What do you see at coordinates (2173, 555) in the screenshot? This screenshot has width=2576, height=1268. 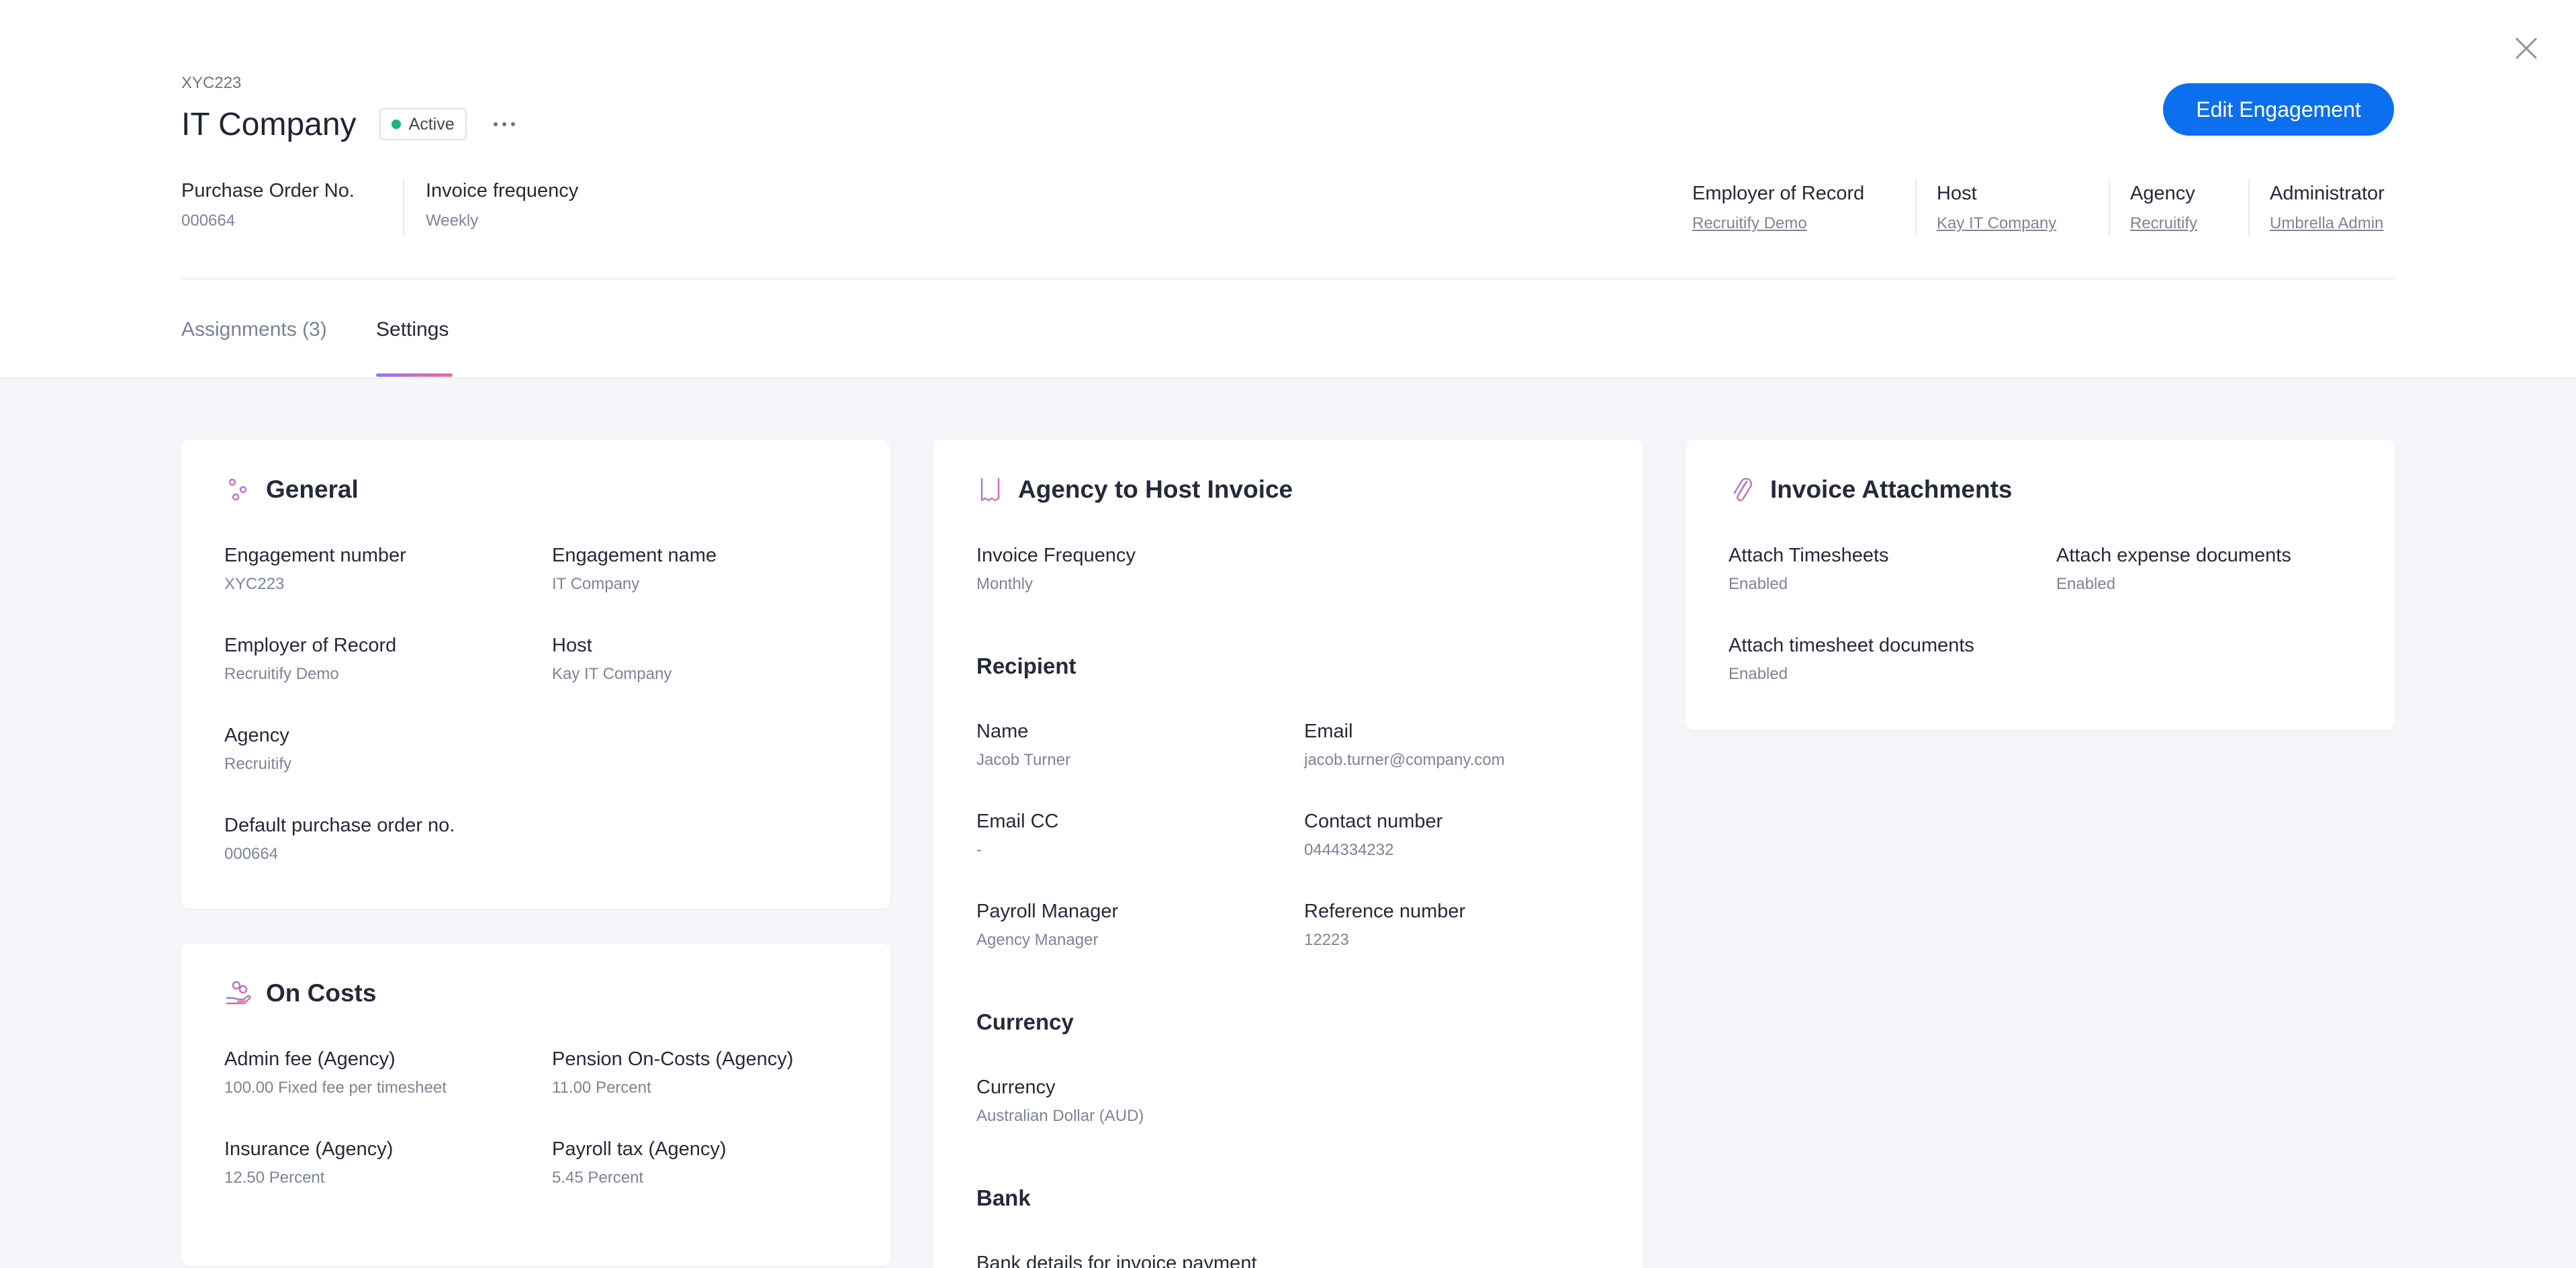 I see `field-label: Attach expense documents` at bounding box center [2173, 555].